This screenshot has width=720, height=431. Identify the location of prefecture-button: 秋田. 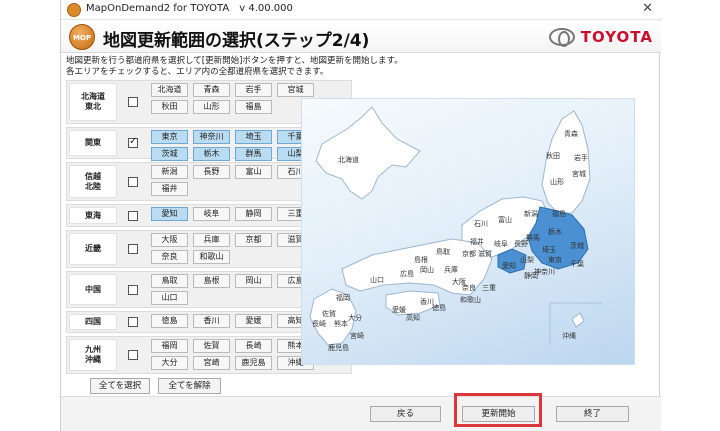
(169, 107).